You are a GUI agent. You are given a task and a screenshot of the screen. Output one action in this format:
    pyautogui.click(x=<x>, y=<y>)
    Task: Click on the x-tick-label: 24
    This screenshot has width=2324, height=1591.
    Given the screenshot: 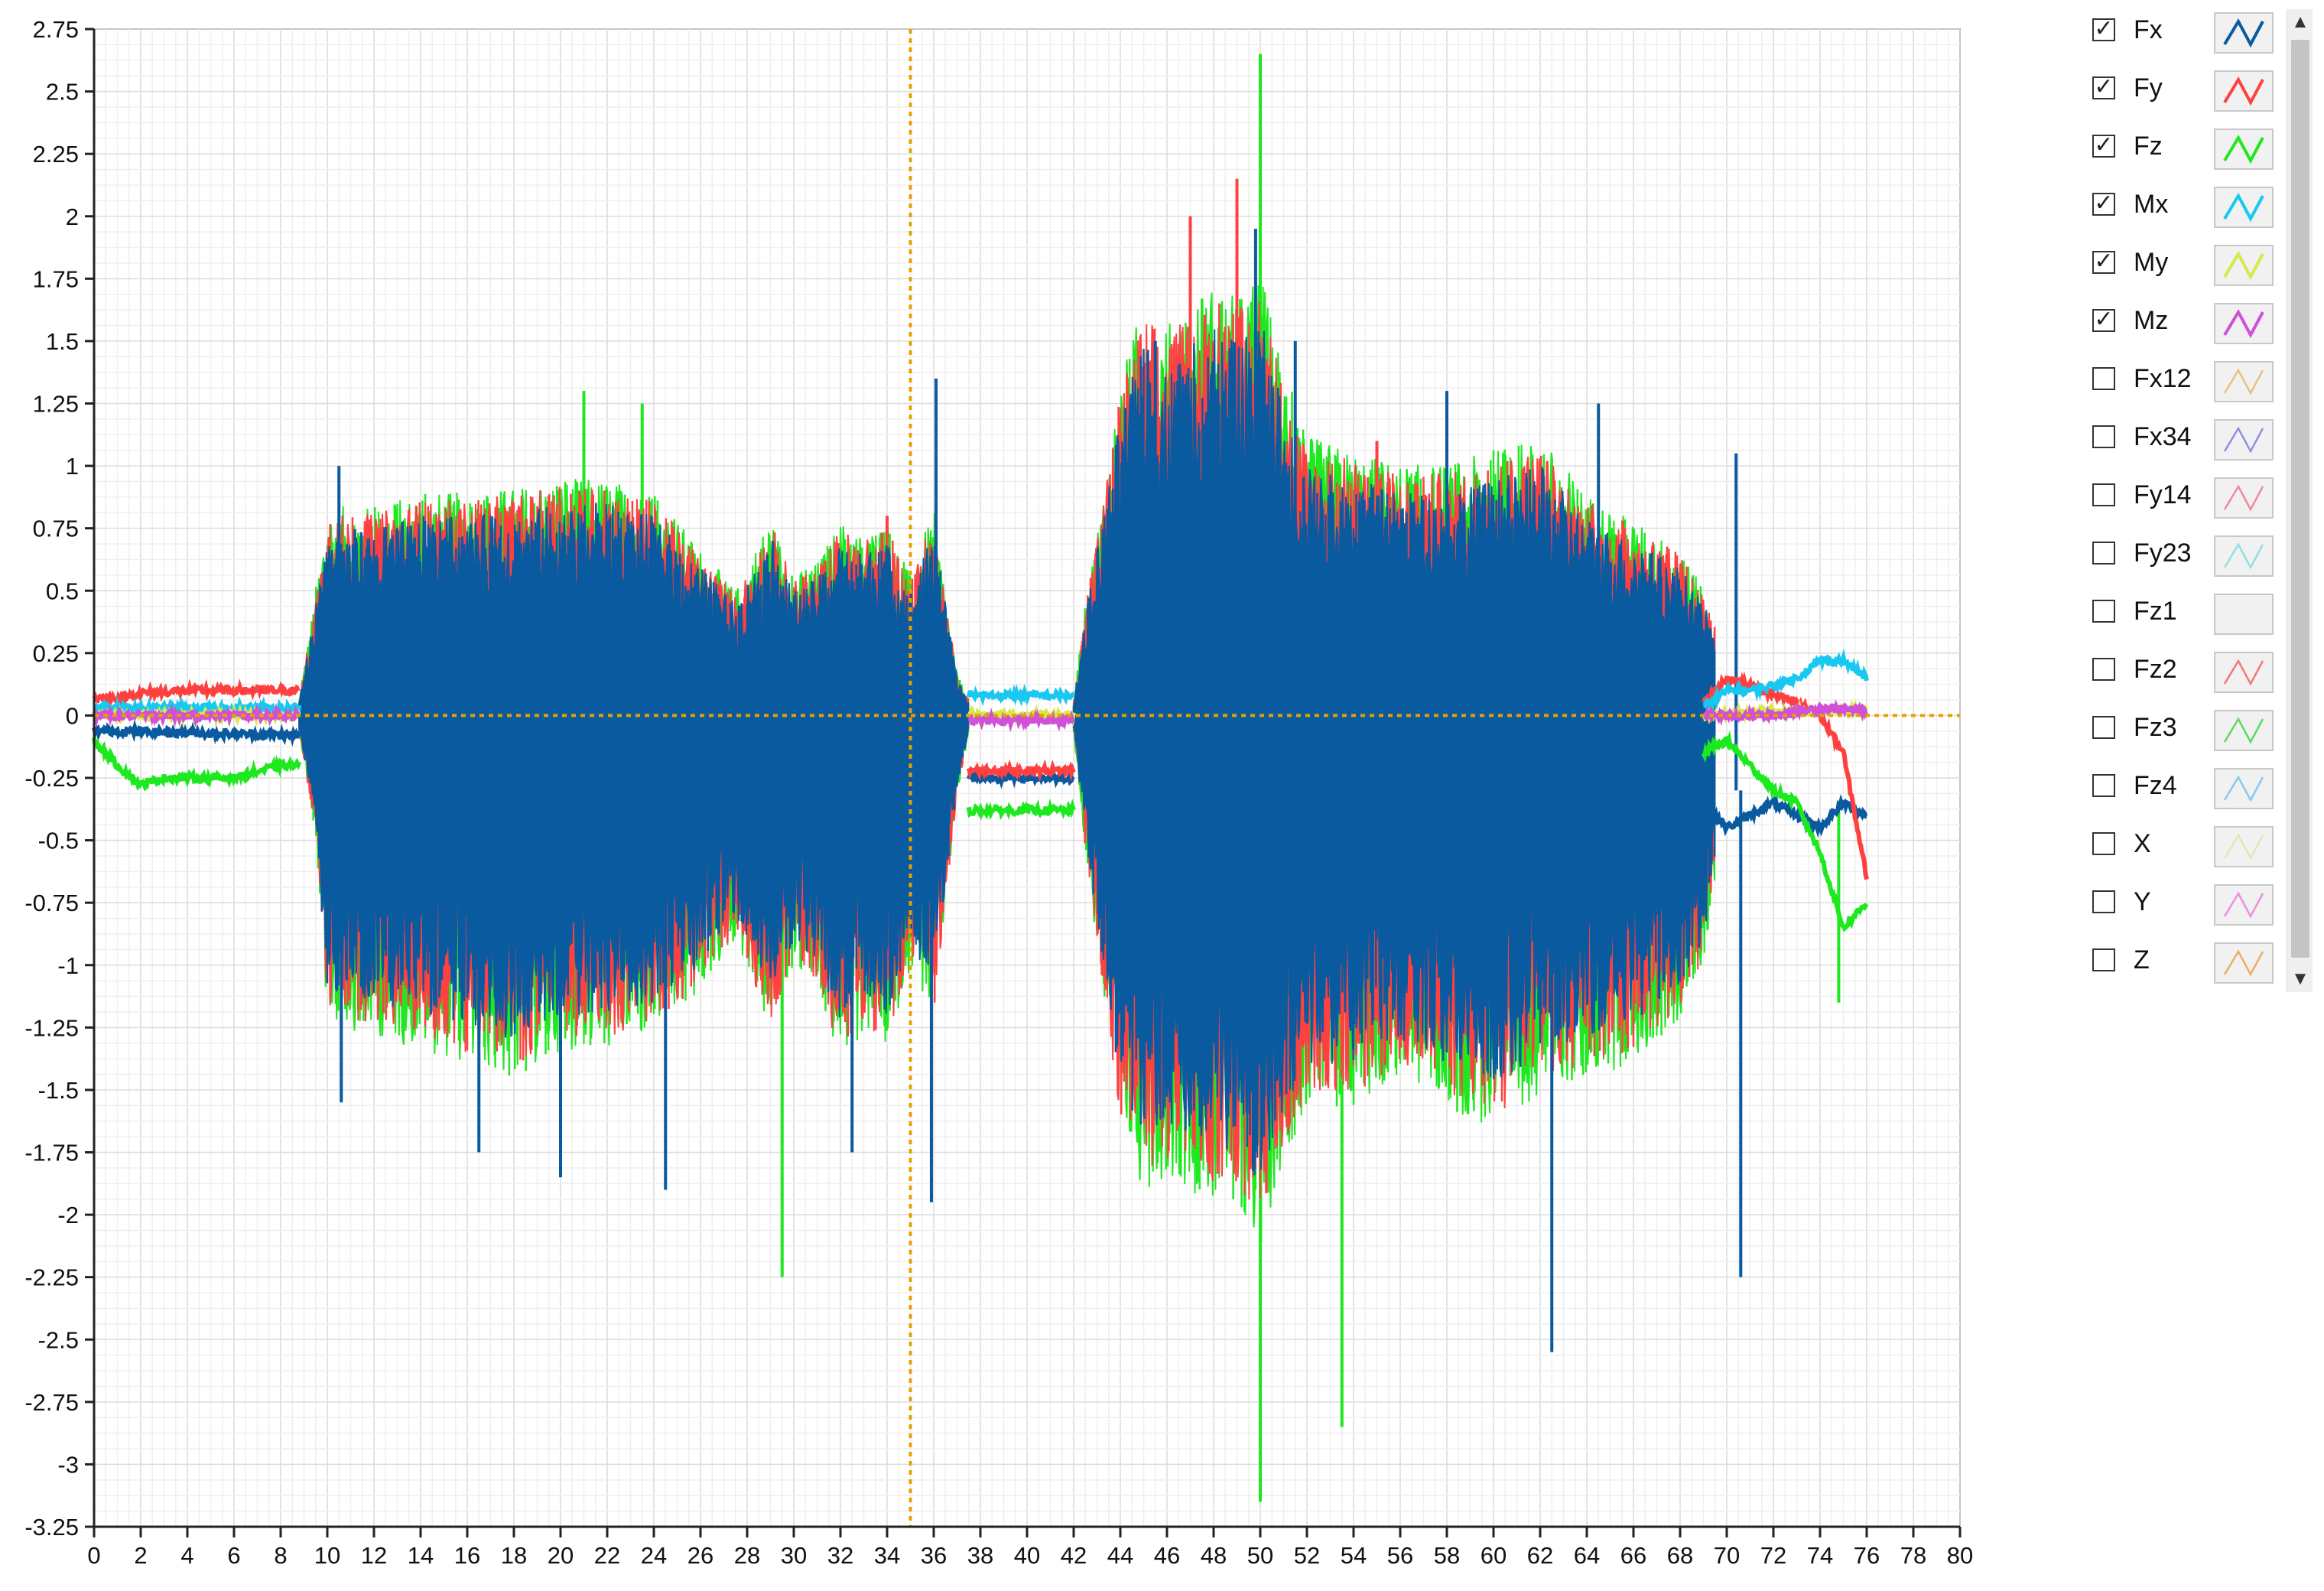 What is the action you would take?
    pyautogui.click(x=654, y=1555)
    